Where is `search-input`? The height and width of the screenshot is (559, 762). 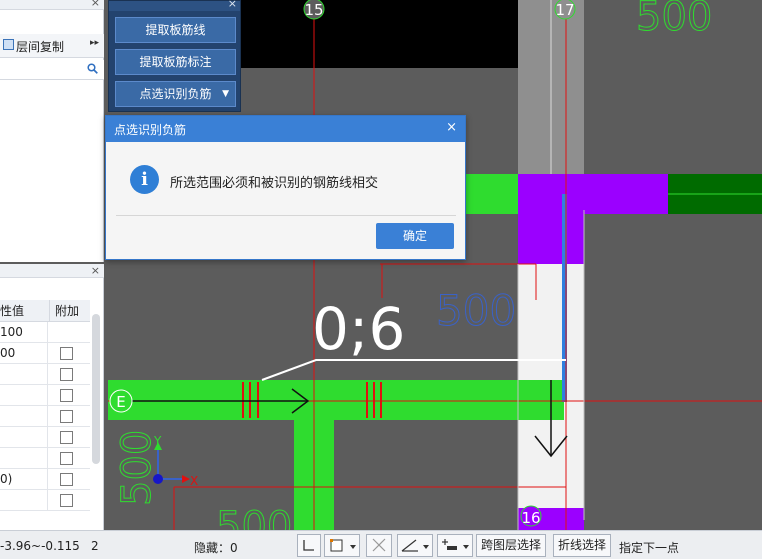 search-input is located at coordinates (52, 70).